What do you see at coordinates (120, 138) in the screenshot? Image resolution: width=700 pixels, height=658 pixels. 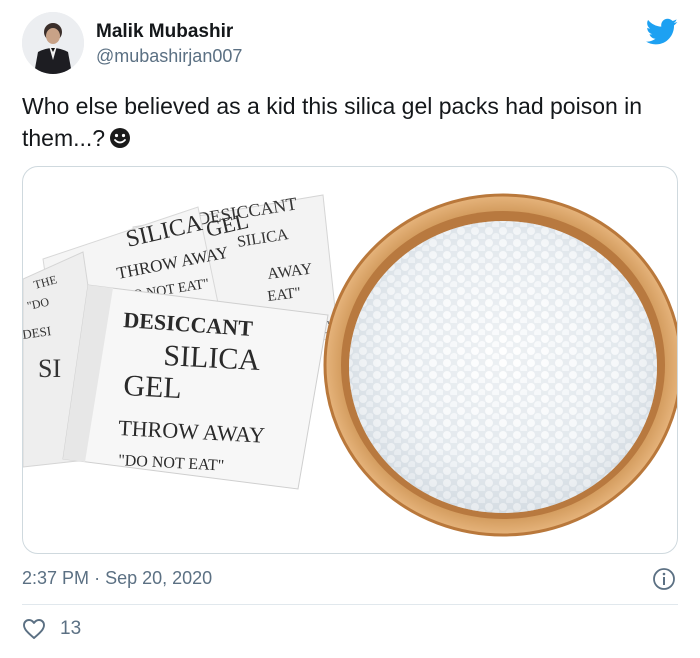 I see `smiley-face-icon` at bounding box center [120, 138].